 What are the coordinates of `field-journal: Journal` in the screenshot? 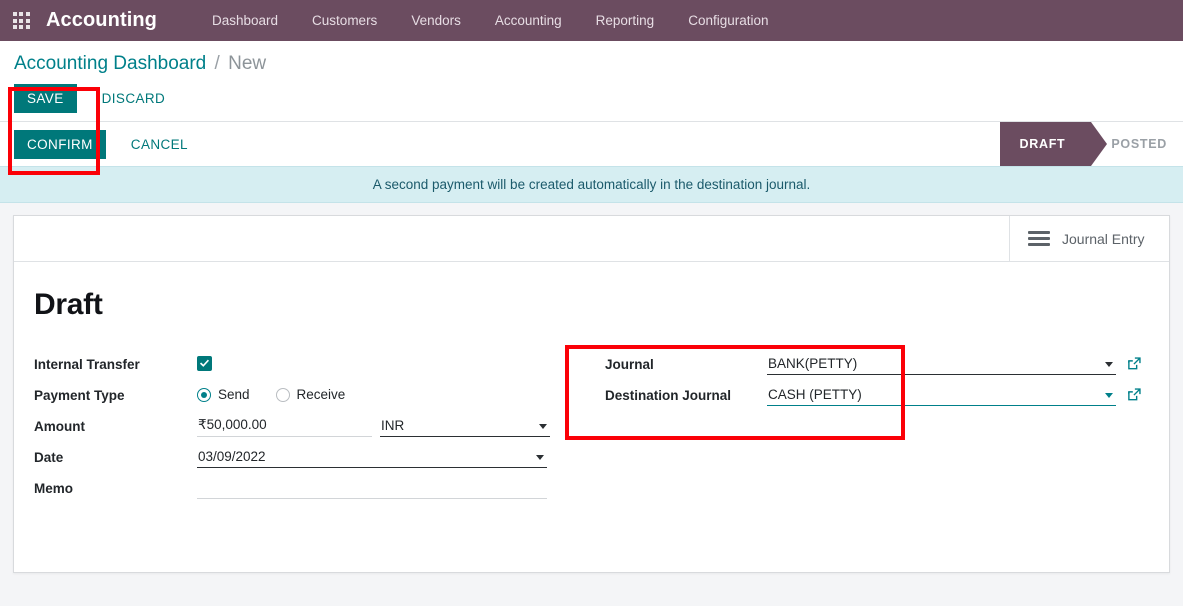 It's located at (873, 363).